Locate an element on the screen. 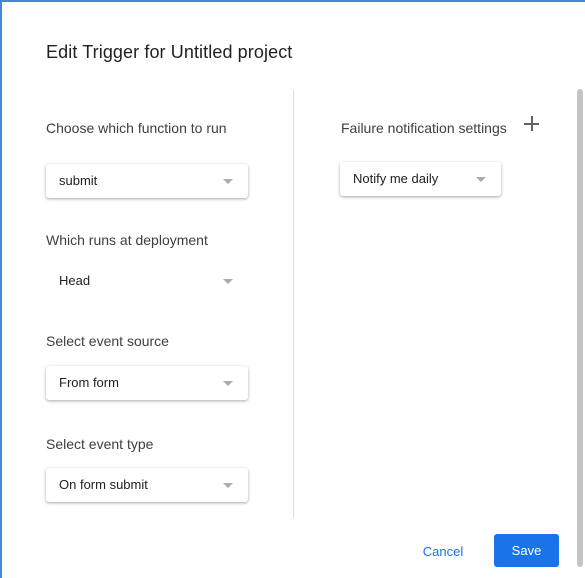 The width and height of the screenshot is (585, 578). deployment-select: Head is located at coordinates (147, 281).